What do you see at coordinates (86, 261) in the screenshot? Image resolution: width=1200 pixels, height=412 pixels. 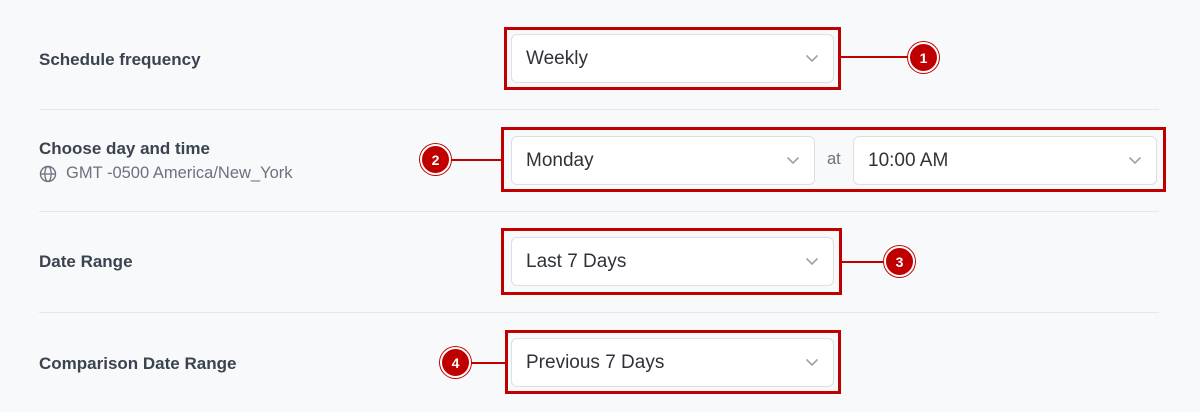 I see `date-range-label: Date Range` at bounding box center [86, 261].